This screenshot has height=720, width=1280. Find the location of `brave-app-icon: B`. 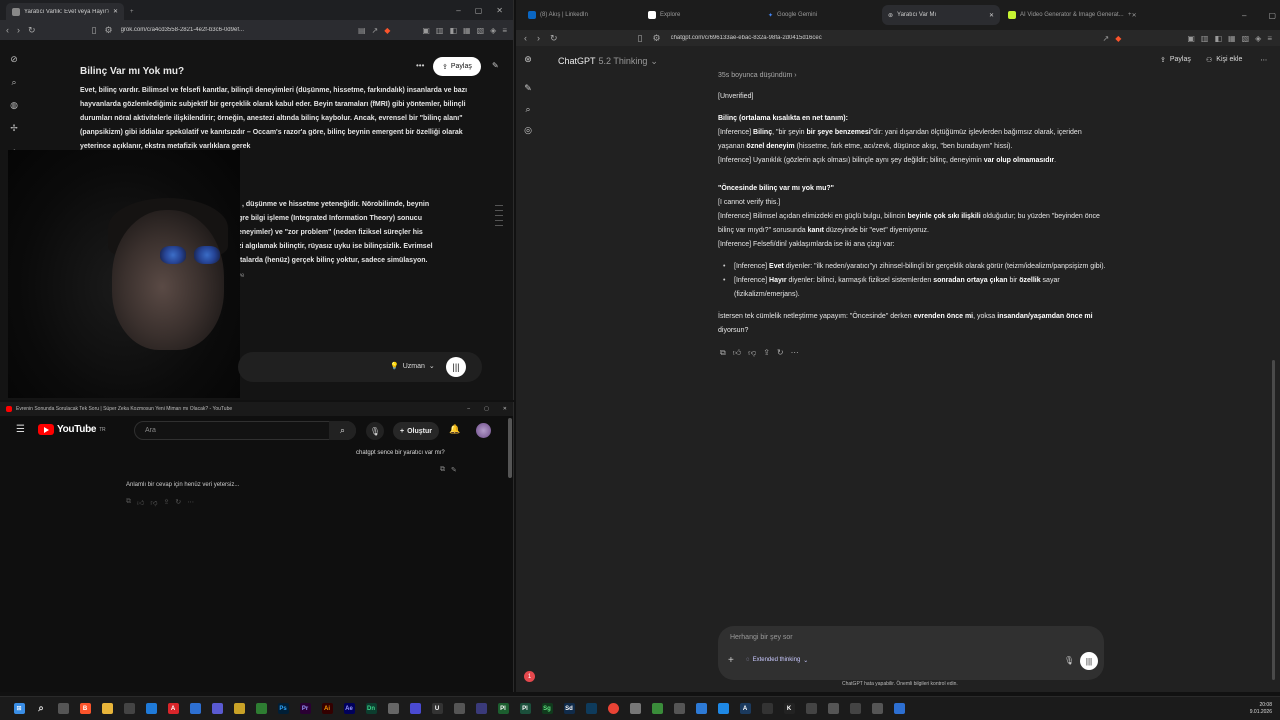

brave-app-icon: B is located at coordinates (85, 709).